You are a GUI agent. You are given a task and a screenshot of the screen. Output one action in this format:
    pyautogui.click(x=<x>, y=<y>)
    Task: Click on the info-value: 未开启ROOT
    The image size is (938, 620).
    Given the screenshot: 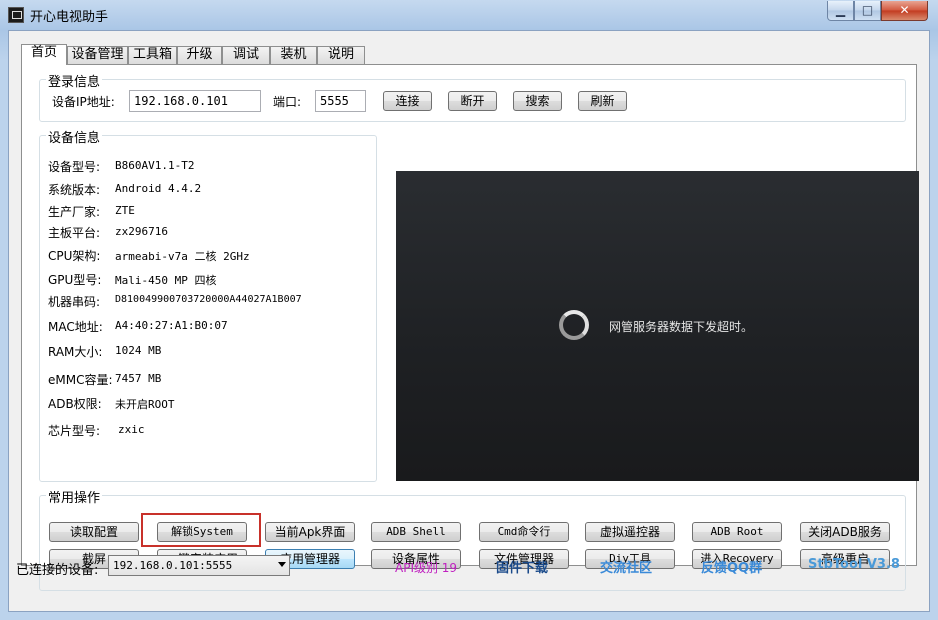 What is the action you would take?
    pyautogui.click(x=145, y=404)
    